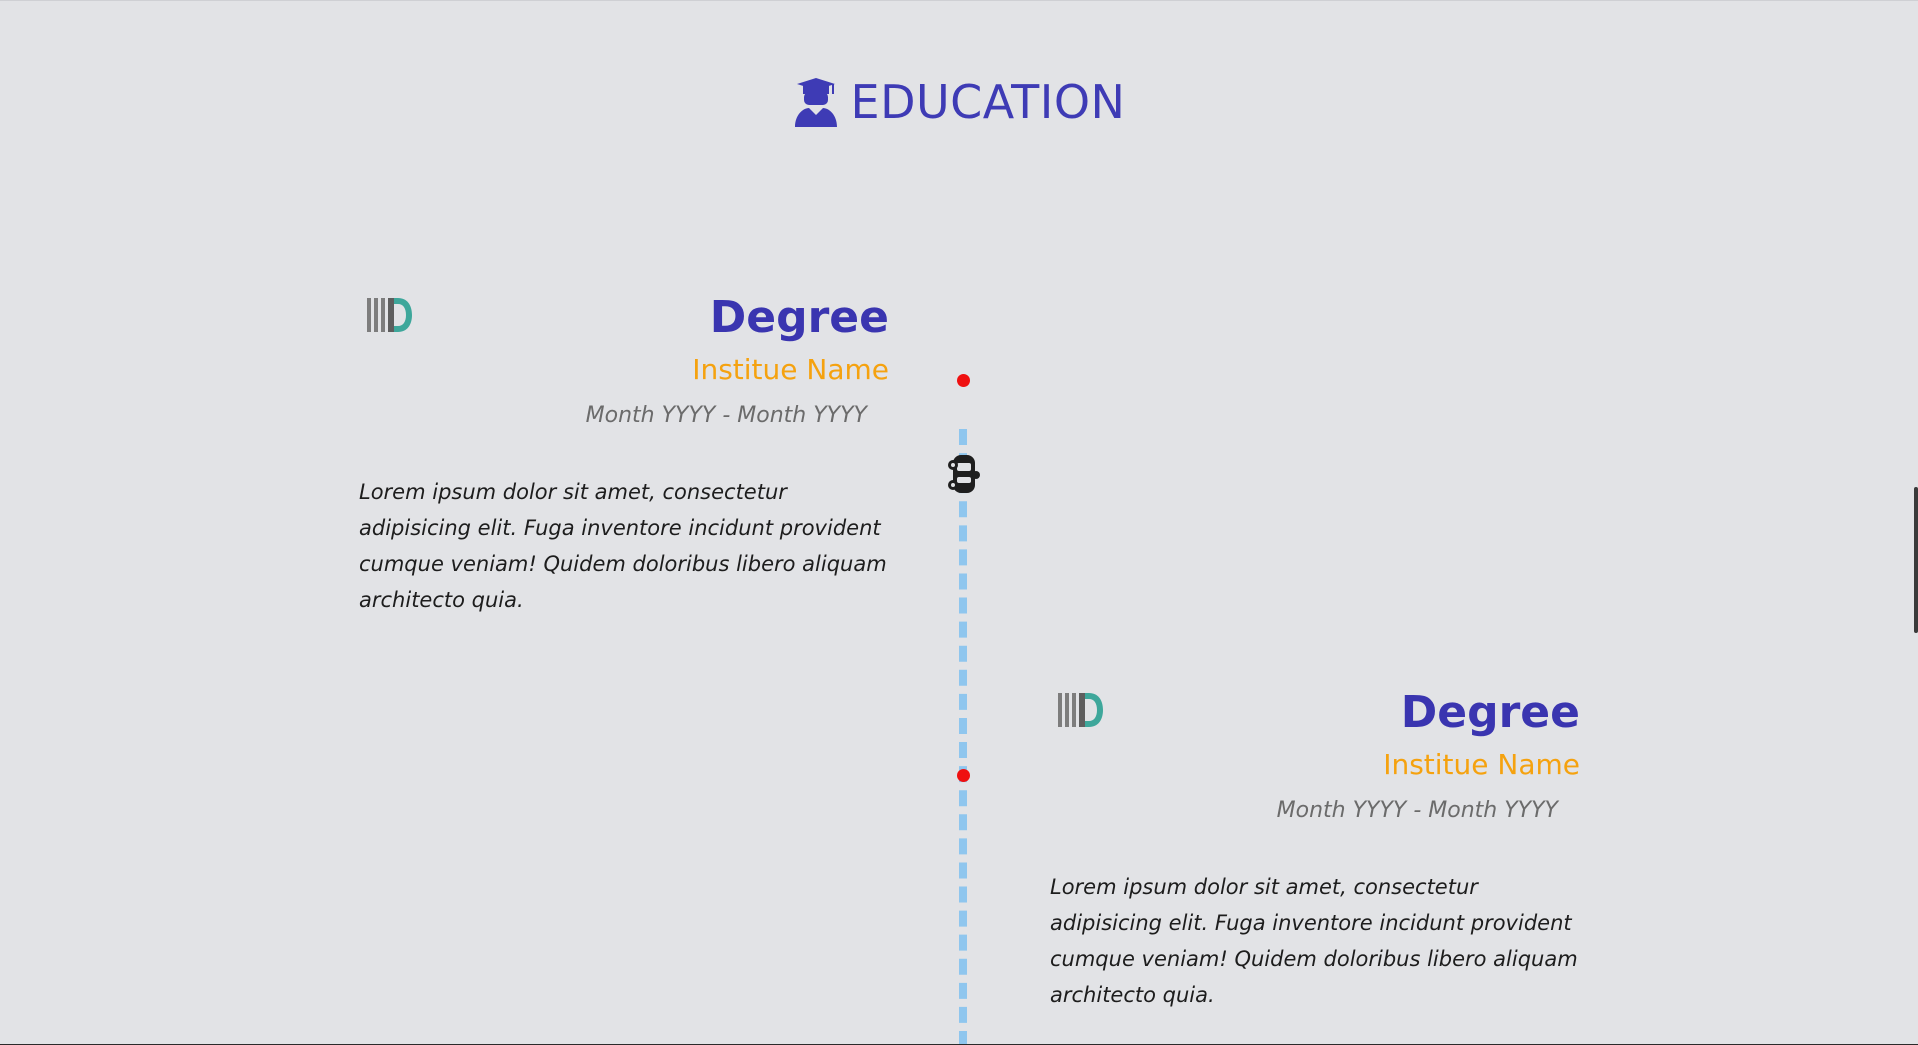 This screenshot has width=1918, height=1045. What do you see at coordinates (1916, 560) in the screenshot?
I see `scrollbar-thumb` at bounding box center [1916, 560].